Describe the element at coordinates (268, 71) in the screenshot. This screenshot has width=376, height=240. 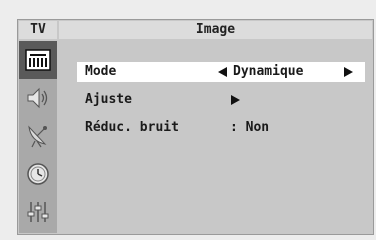
I see `mode-value: Dynamique` at that location.